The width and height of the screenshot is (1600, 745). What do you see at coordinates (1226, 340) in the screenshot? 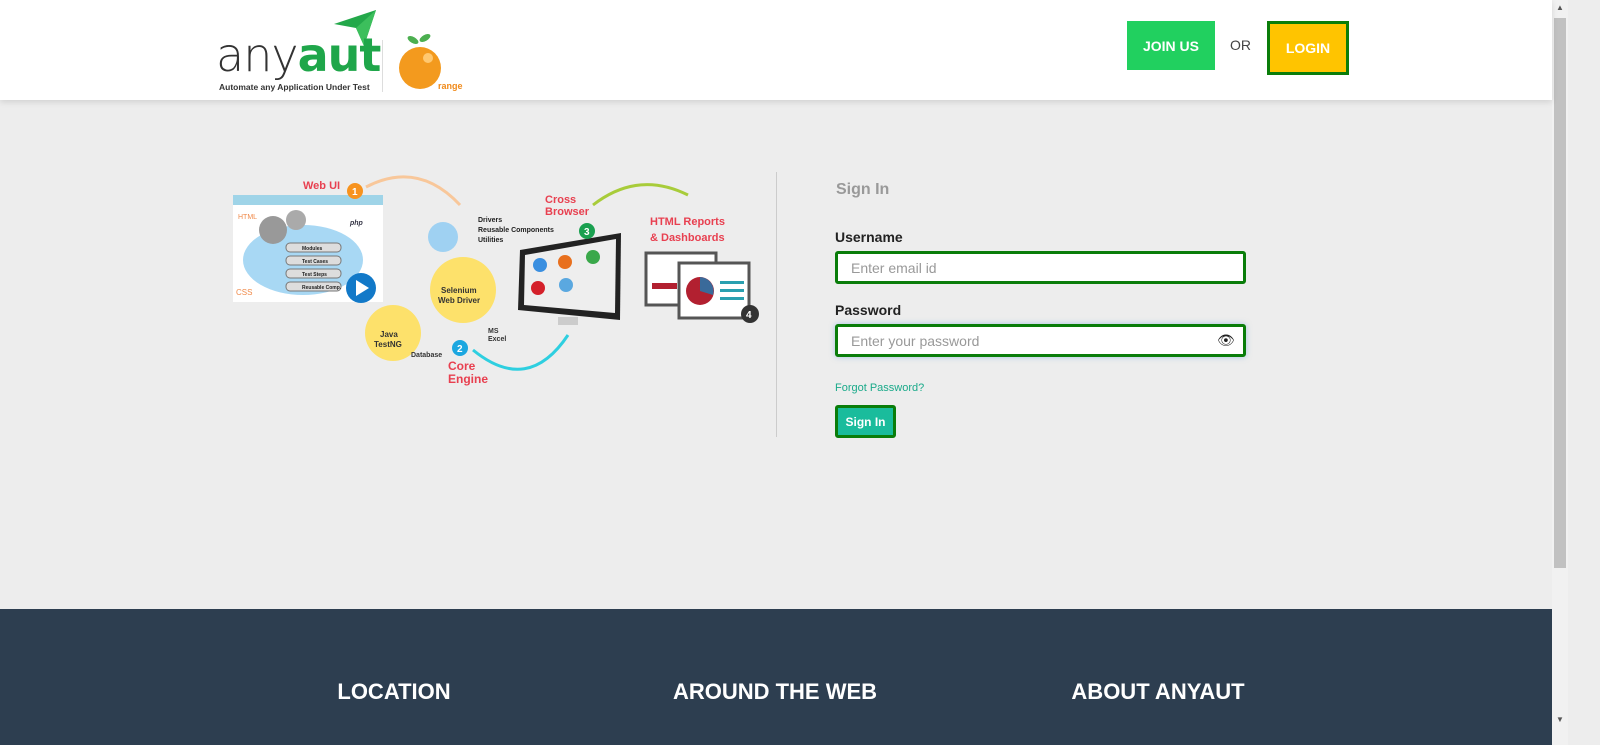
I see `show-password-eye-icon: 👁` at bounding box center [1226, 340].